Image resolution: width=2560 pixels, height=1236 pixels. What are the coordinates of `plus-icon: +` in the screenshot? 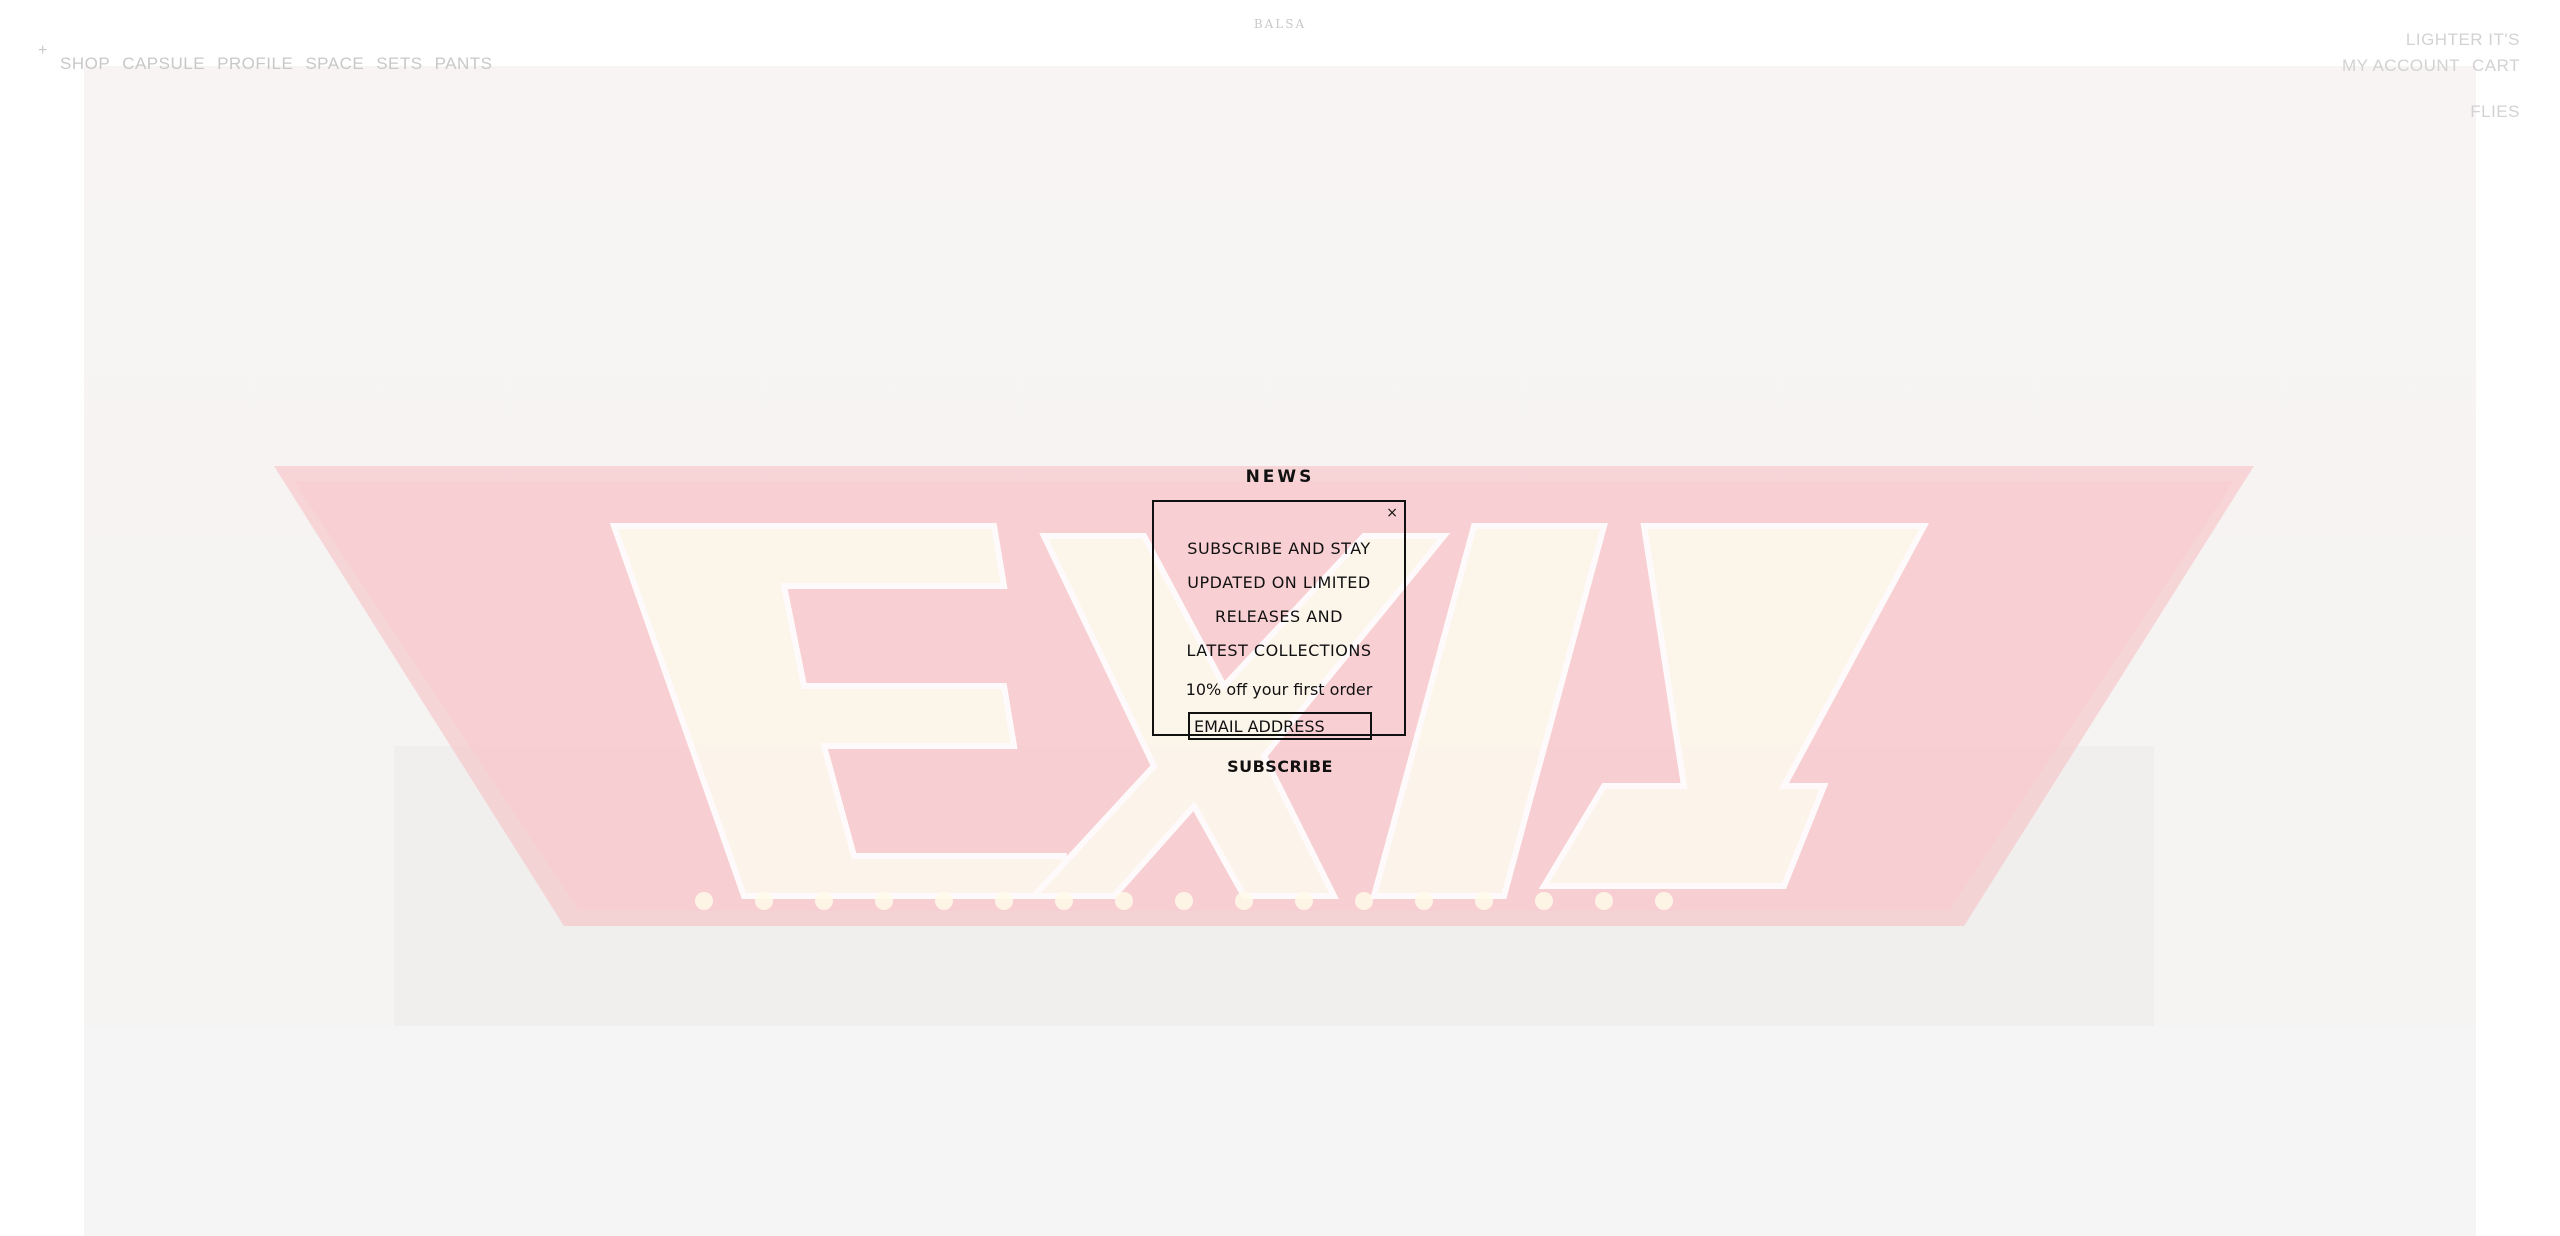 It's located at (42, 51).